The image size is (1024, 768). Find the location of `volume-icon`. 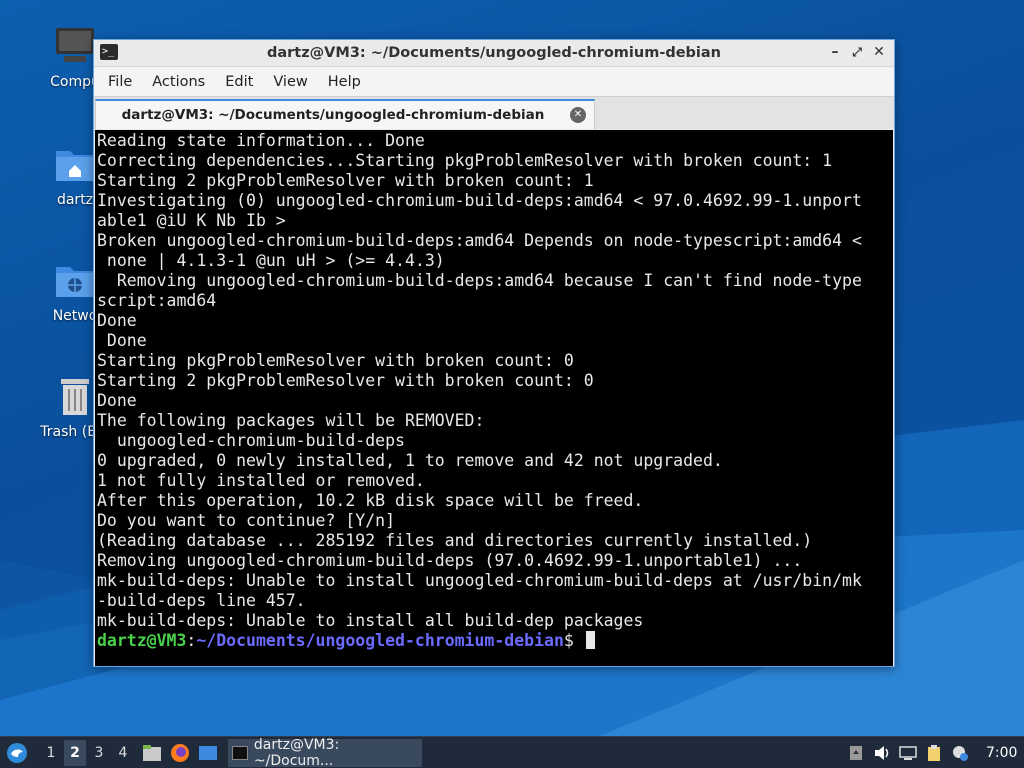

volume-icon is located at coordinates (882, 753).